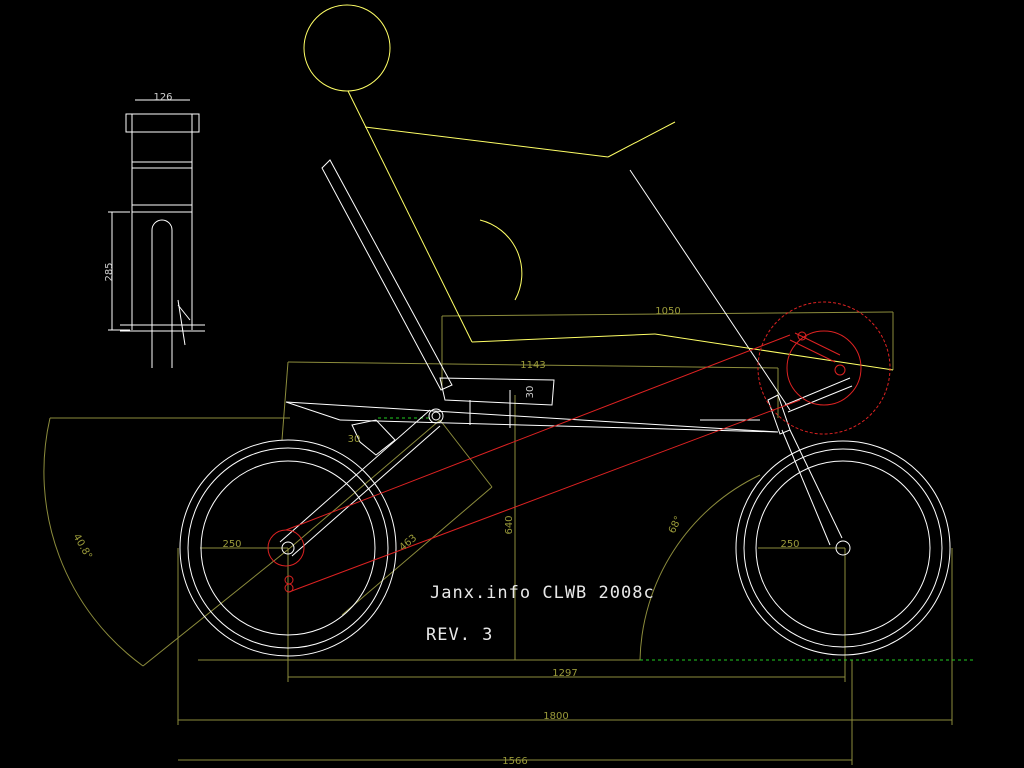 Image resolution: width=1024 pixels, height=768 pixels. I want to click on dim-crank-height: 640, so click(509, 524).